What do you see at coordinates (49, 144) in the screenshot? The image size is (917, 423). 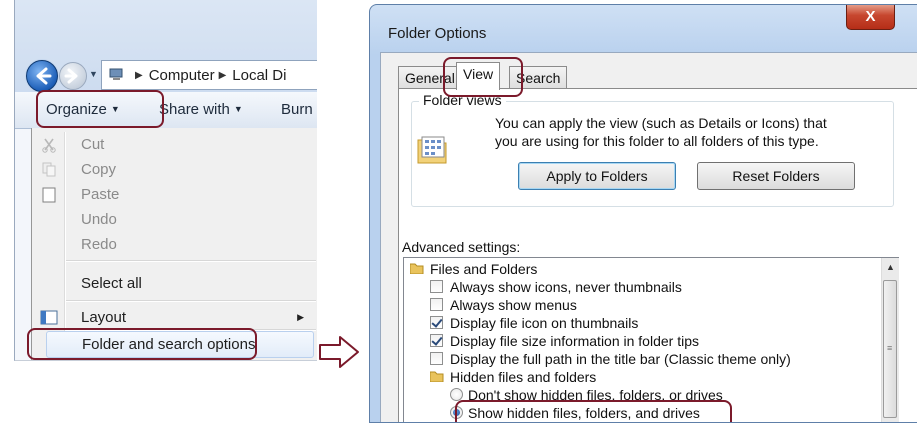 I see `scissors-icon` at bounding box center [49, 144].